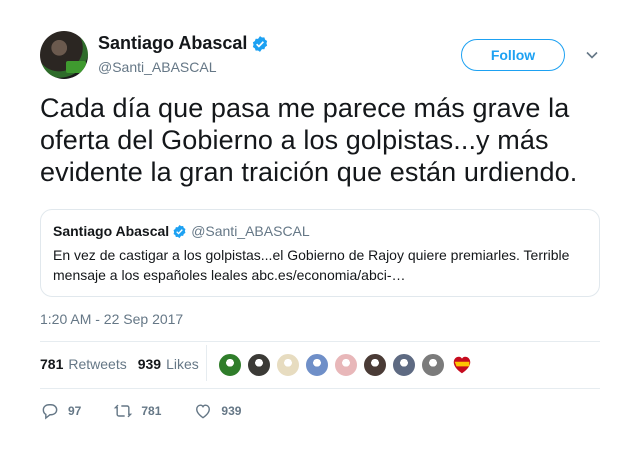  Describe the element at coordinates (250, 231) in the screenshot. I see `quoted-author-handle: @Santi_ABASCAL` at that location.